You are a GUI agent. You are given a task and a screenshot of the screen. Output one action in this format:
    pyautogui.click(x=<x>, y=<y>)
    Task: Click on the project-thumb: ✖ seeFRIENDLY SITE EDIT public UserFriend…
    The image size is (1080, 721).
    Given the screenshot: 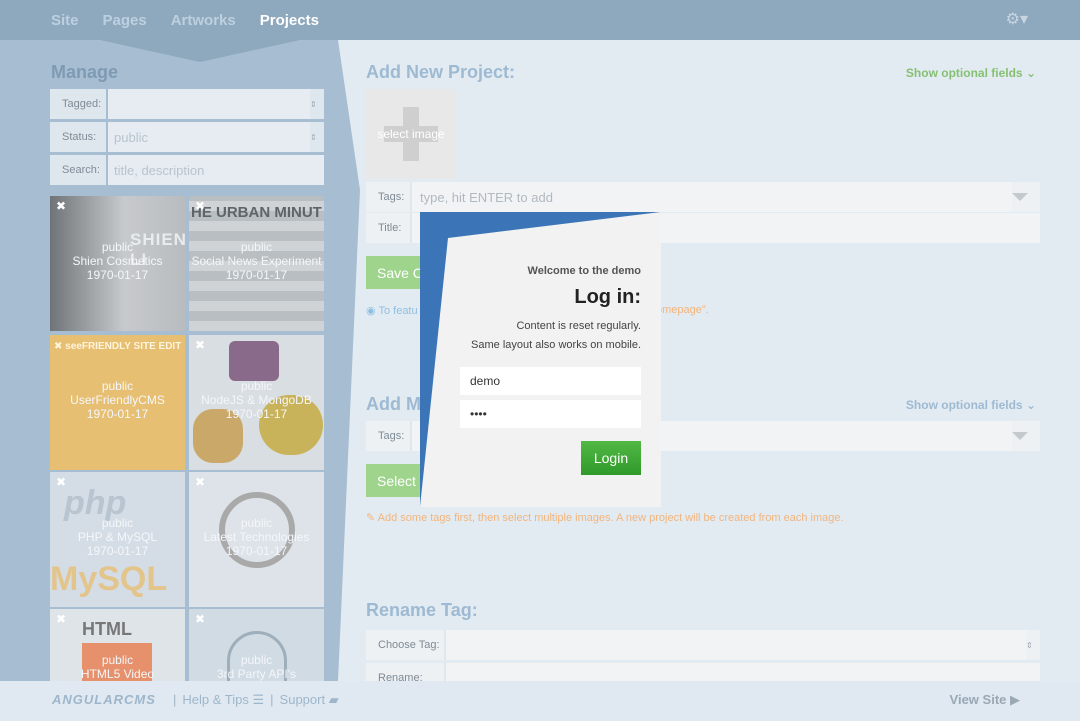 What is the action you would take?
    pyautogui.click(x=117, y=402)
    